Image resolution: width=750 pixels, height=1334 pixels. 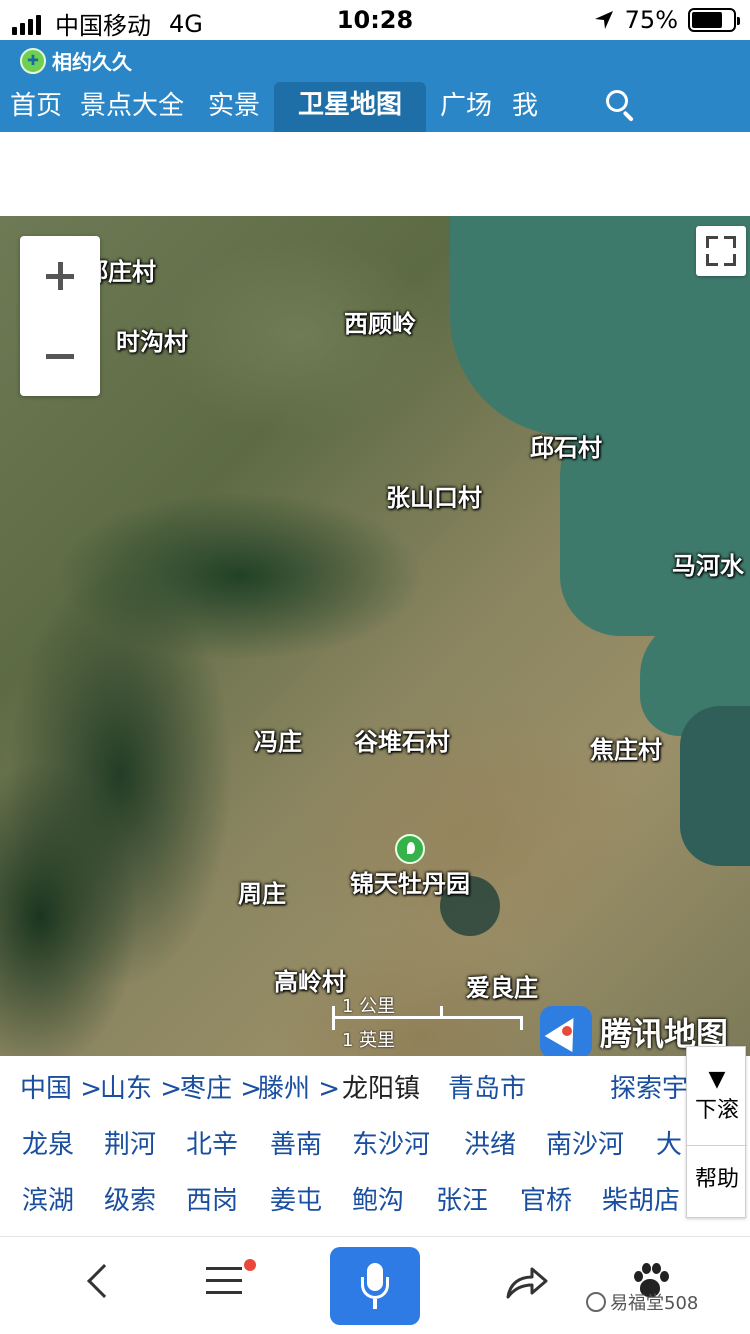 I want to click on map-label: 邱石村, so click(x=566, y=448).